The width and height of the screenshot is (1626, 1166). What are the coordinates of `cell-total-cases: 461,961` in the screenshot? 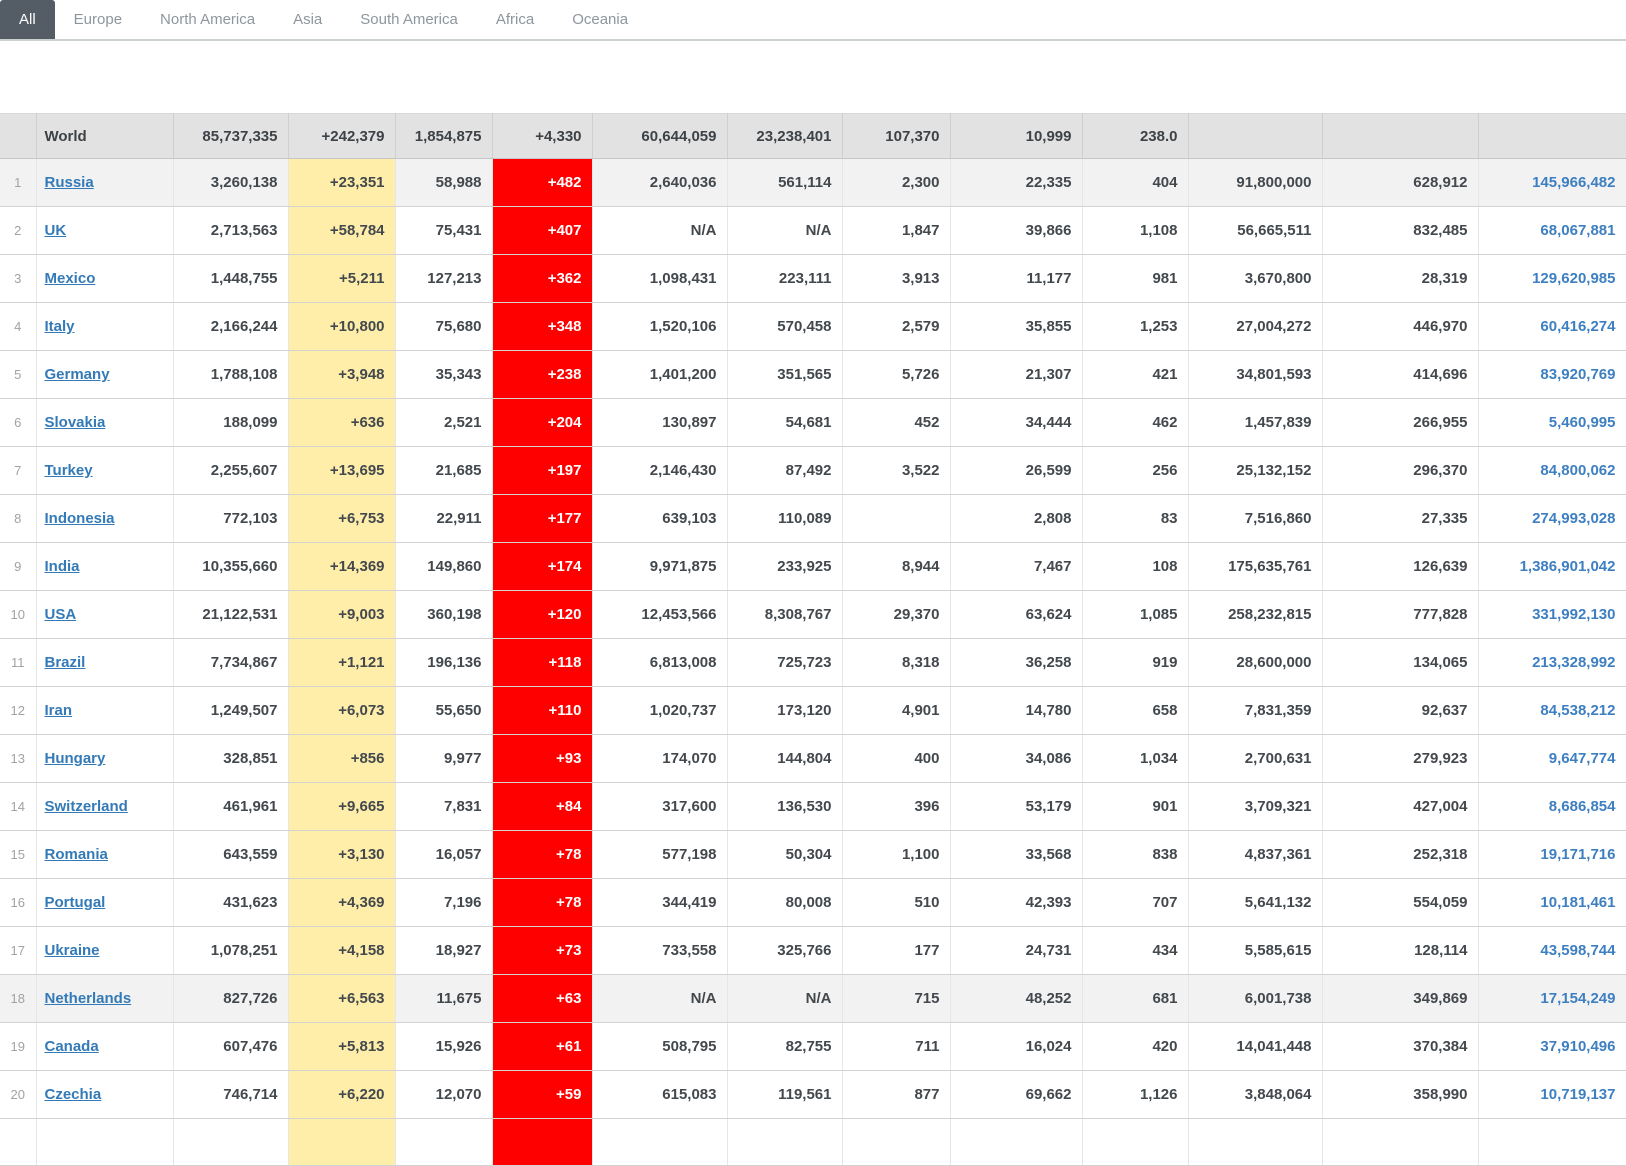 It's located at (231, 806).